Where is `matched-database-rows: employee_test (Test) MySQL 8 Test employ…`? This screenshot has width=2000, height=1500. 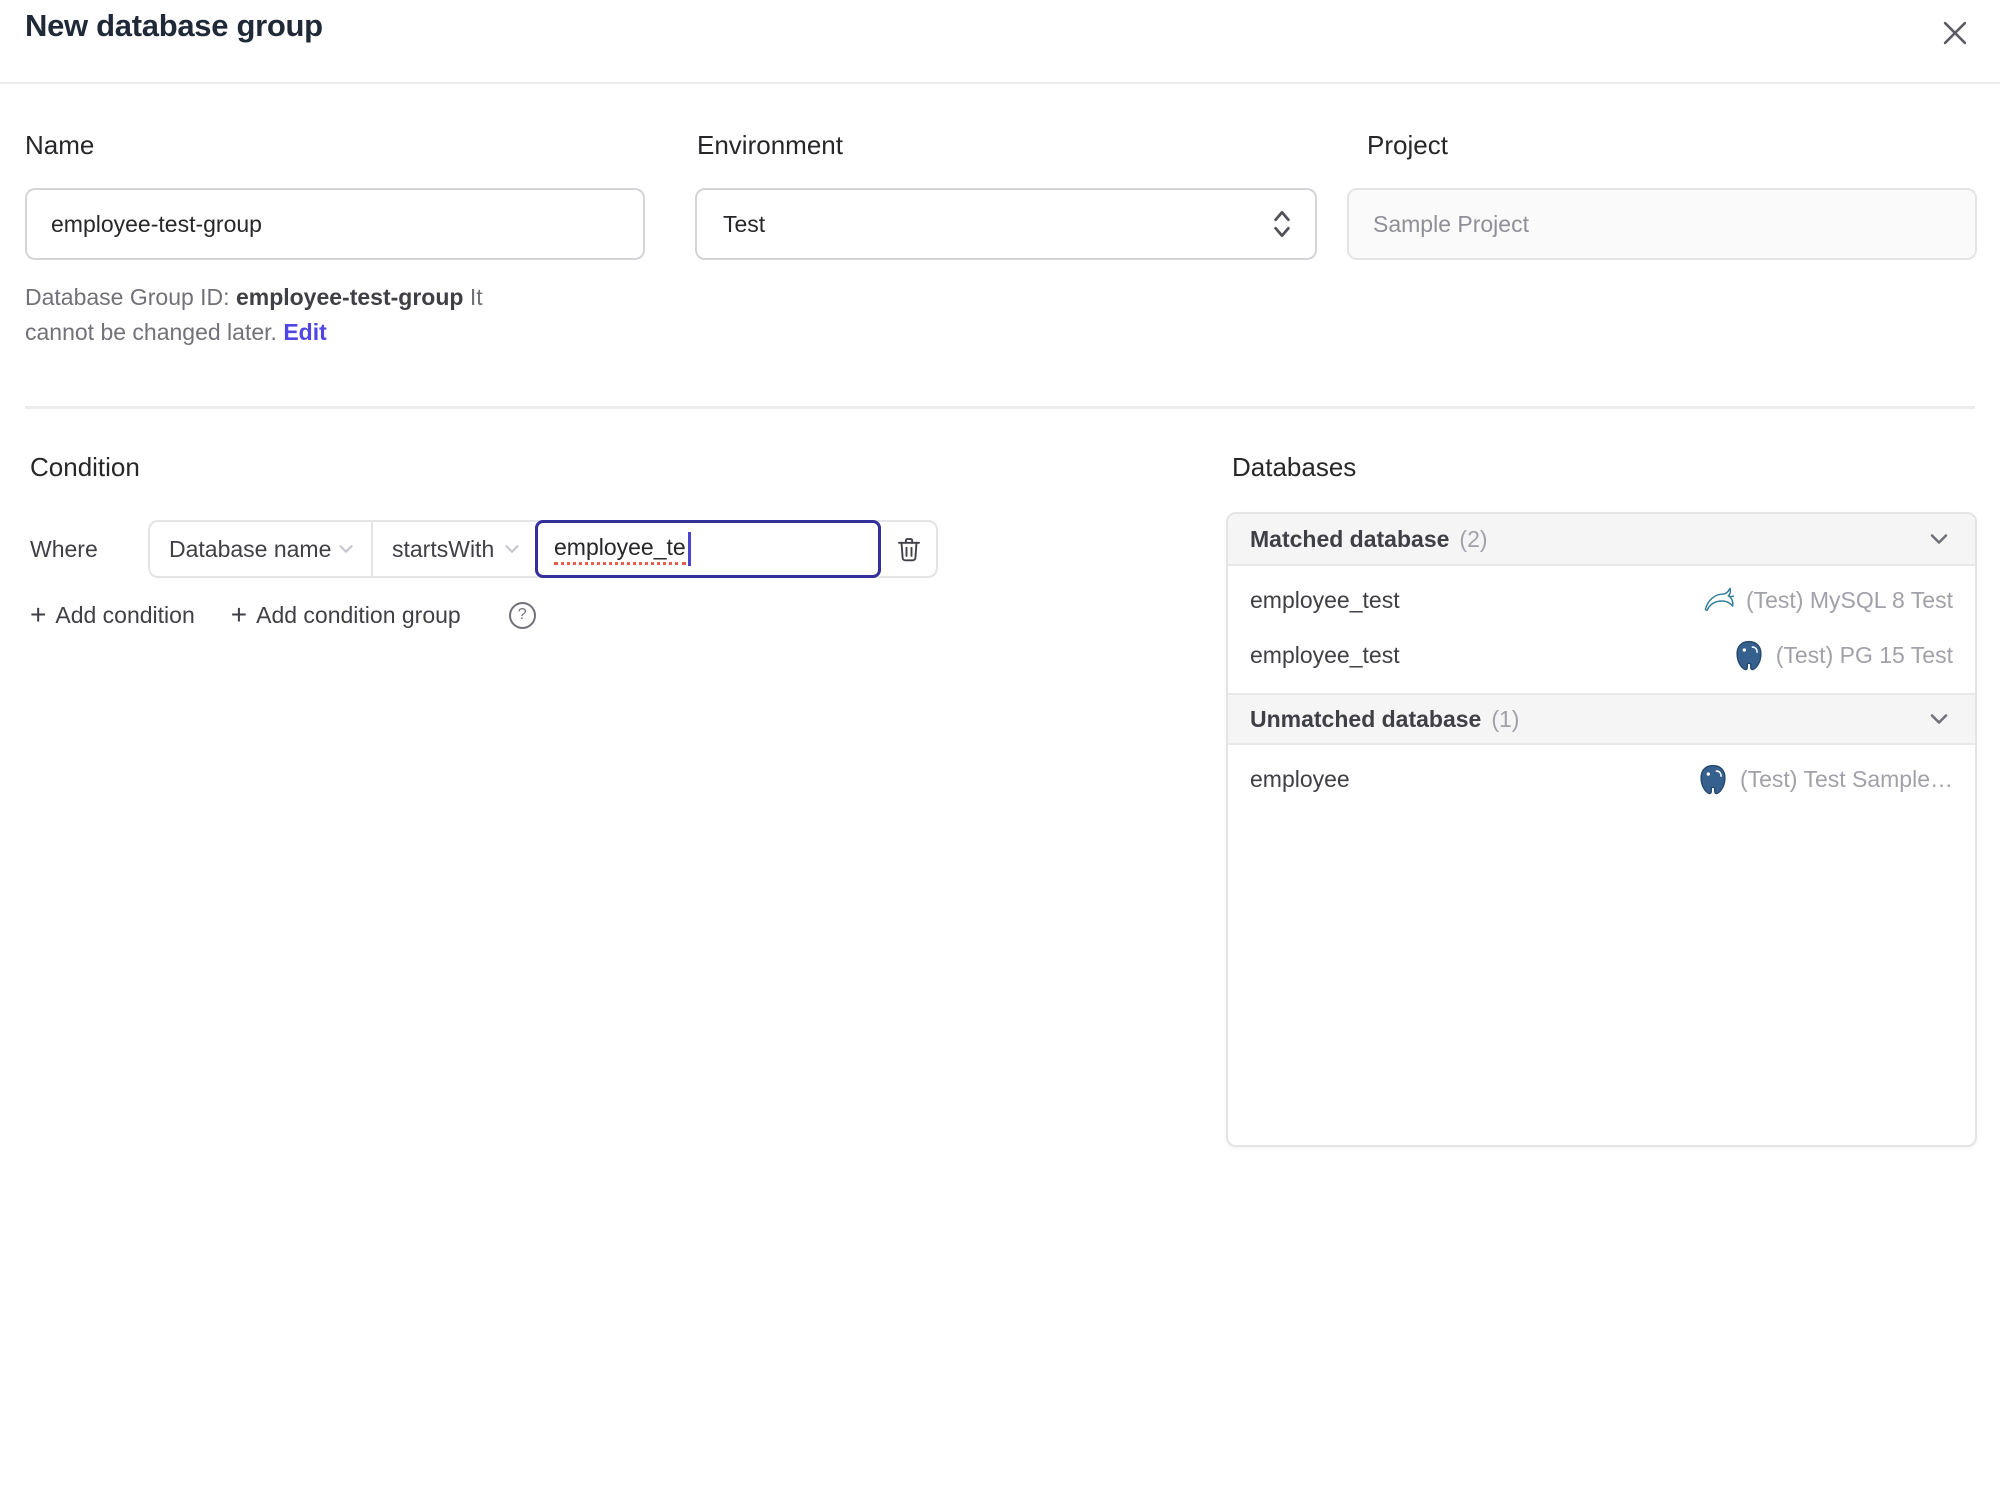 matched-database-rows: employee_test (Test) MySQL 8 Test employ… is located at coordinates (1601, 629).